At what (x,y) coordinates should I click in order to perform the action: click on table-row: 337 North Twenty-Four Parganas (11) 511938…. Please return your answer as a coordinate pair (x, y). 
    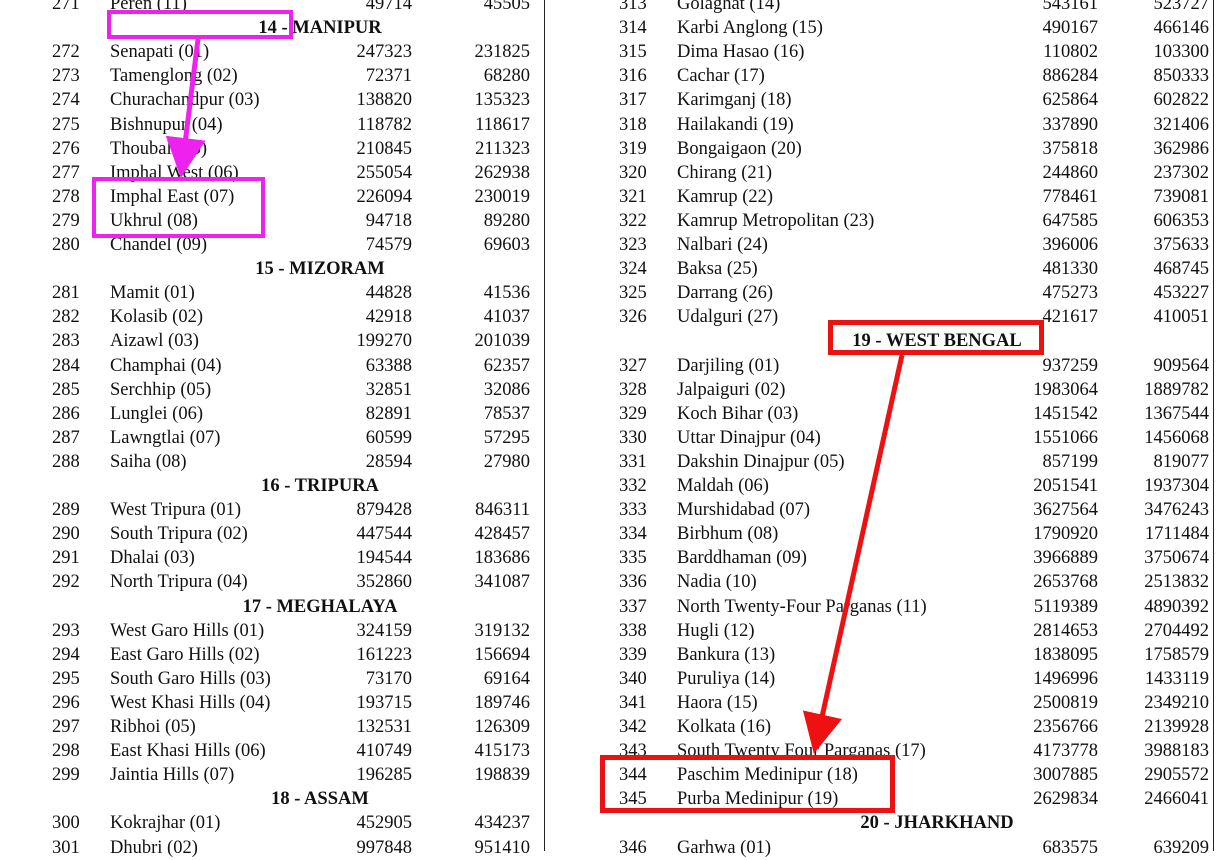
    Looking at the image, I should click on (613, 607).